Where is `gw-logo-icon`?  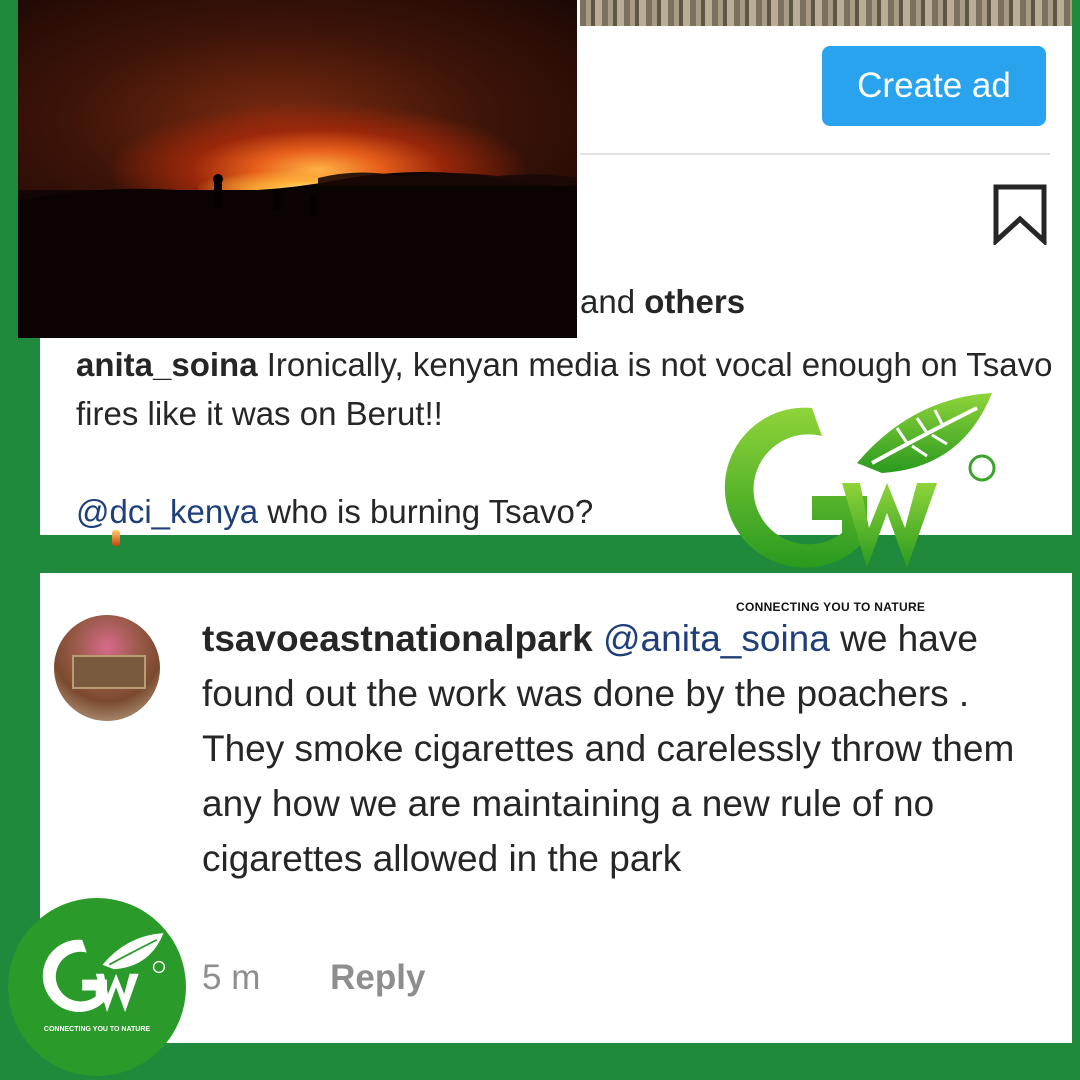 gw-logo-icon is located at coordinates (860, 480).